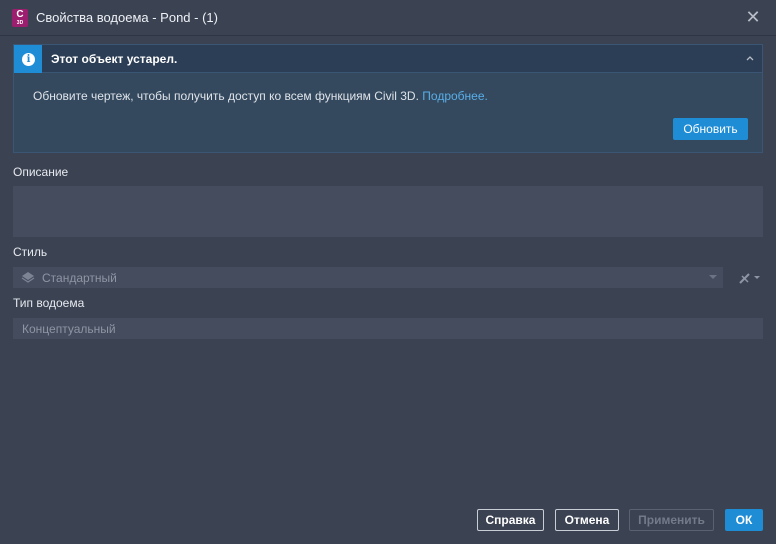  Describe the element at coordinates (28, 277) in the screenshot. I see `style-icon` at that location.